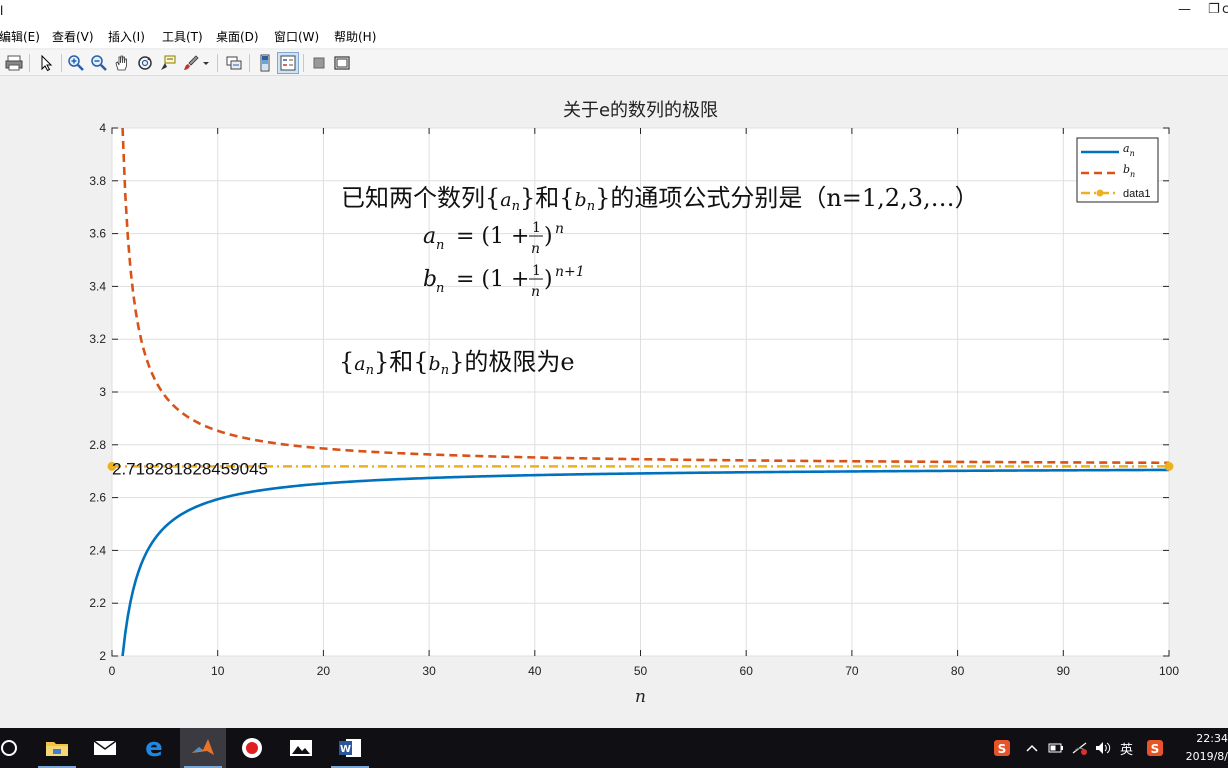 The width and height of the screenshot is (1228, 768). What do you see at coordinates (359, 364) in the screenshot?
I see `limit-a: a` at bounding box center [359, 364].